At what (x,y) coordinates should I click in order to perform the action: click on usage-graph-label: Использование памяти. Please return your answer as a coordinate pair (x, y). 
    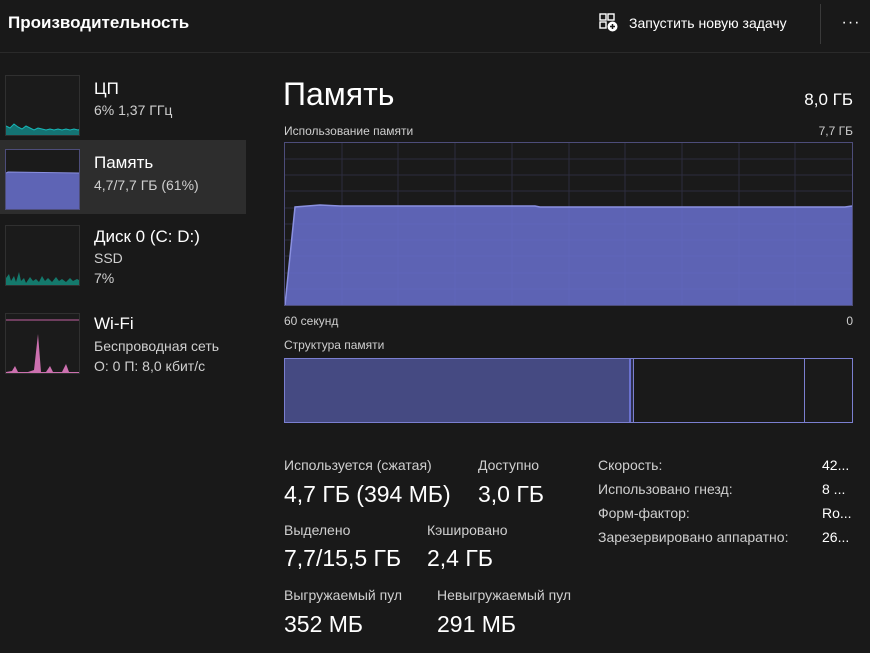
    Looking at the image, I should click on (349, 131).